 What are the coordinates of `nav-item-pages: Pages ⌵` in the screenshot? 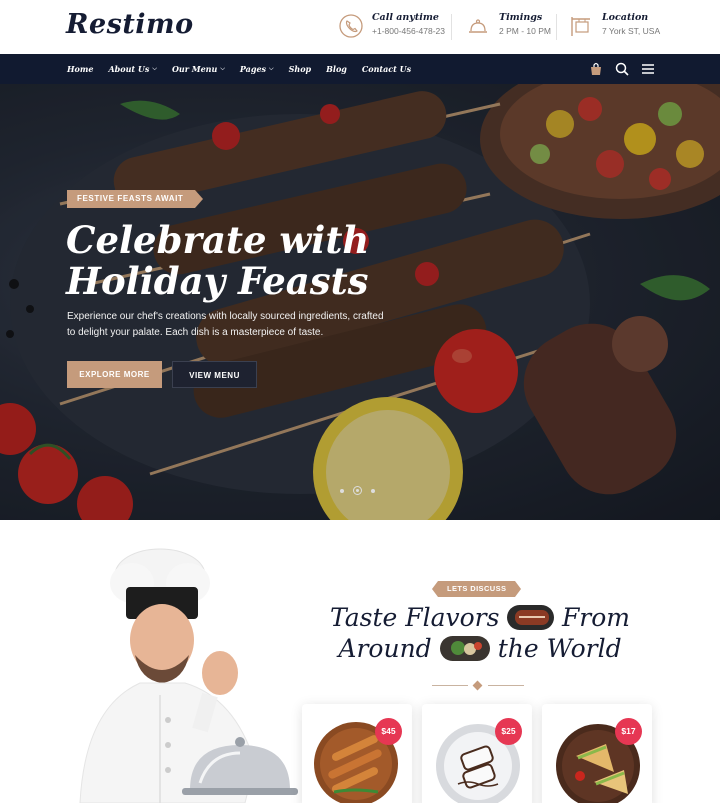 It's located at (257, 69).